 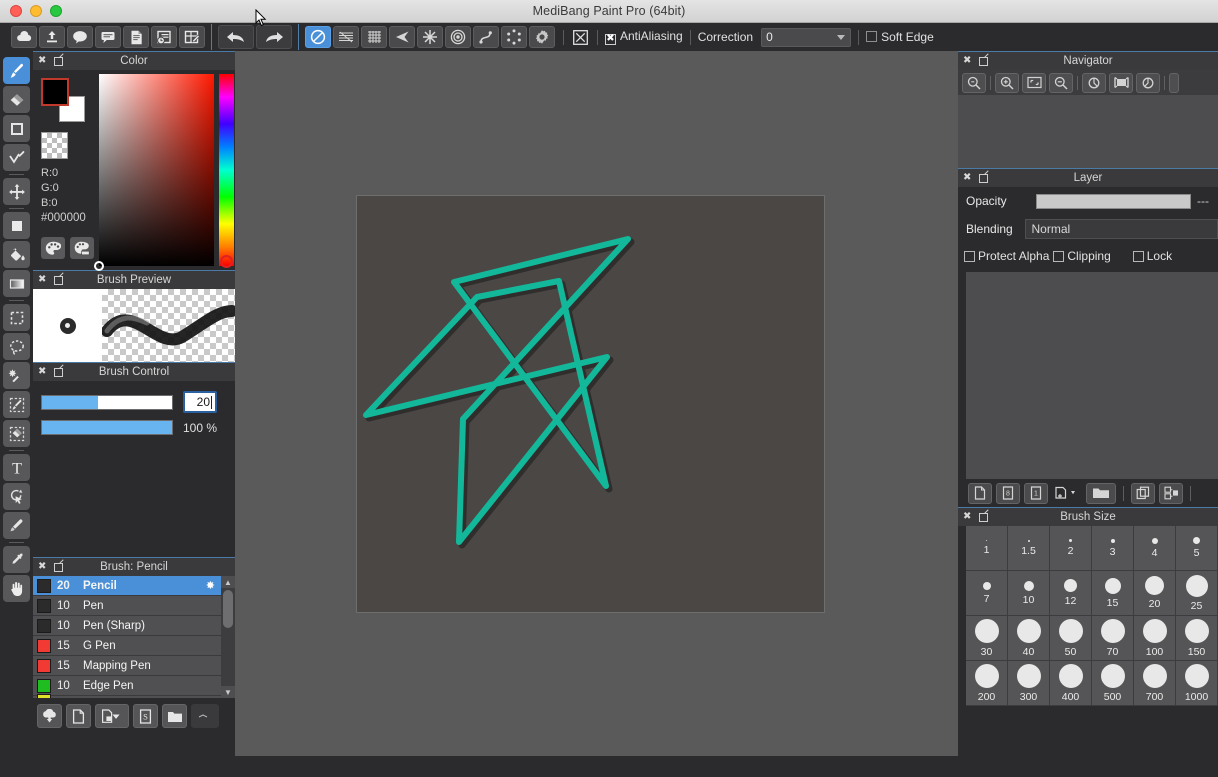 I want to click on list-item: 15 G Pen, so click(x=127, y=646).